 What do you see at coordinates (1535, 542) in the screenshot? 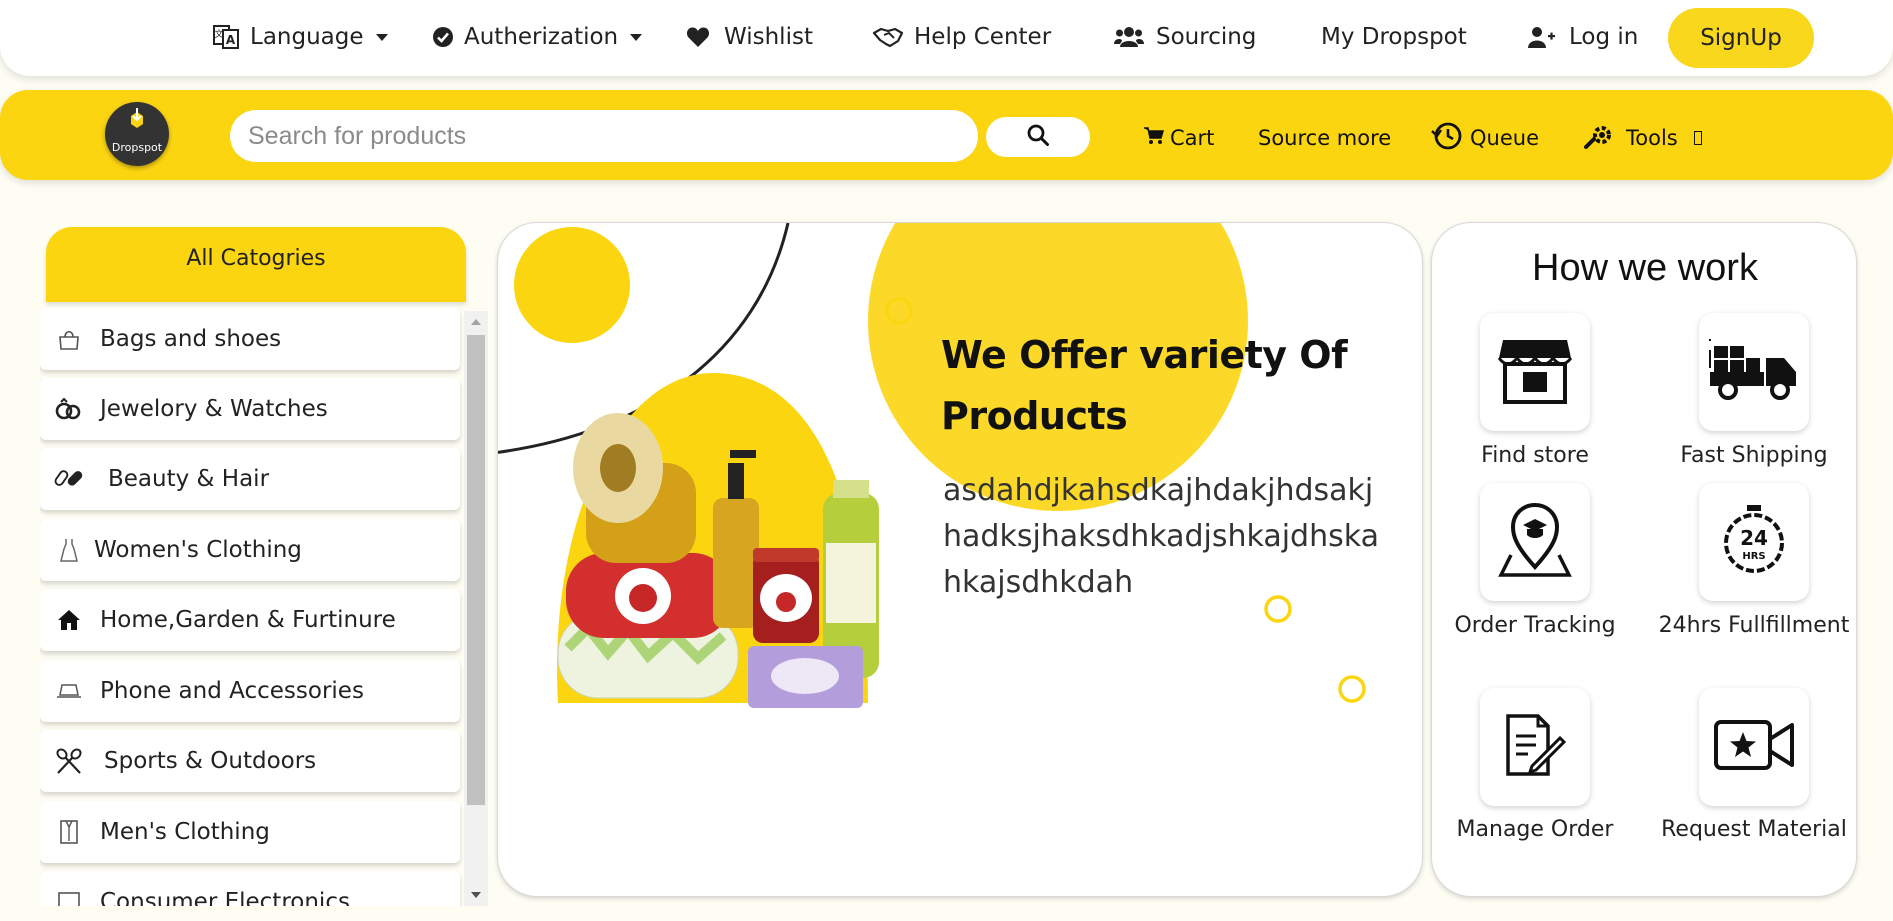
I see `order-tracking-tile` at bounding box center [1535, 542].